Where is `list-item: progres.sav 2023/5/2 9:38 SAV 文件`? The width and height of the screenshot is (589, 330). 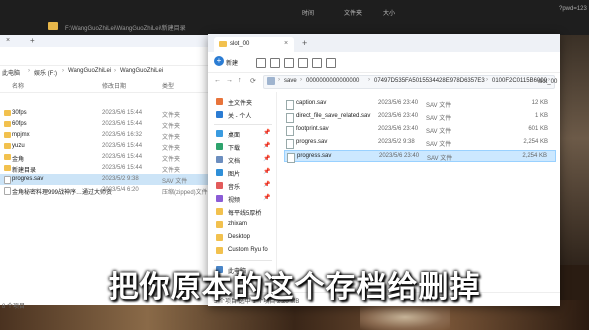
list-item: progres.sav 2023/5/2 9:38 SAV 文件 is located at coordinates (107, 179).